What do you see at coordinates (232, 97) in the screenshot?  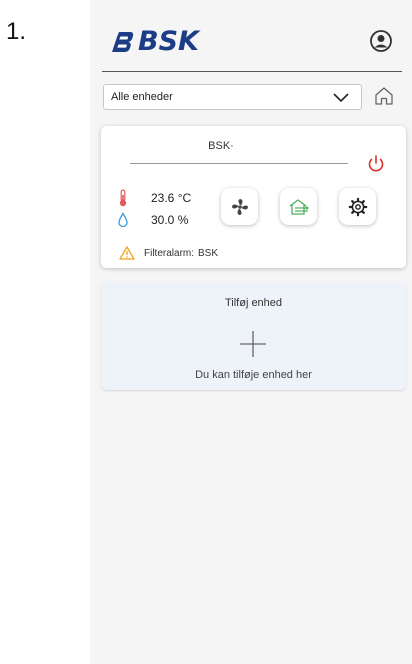 I see `device-select-dropdown: Alle enheder` at bounding box center [232, 97].